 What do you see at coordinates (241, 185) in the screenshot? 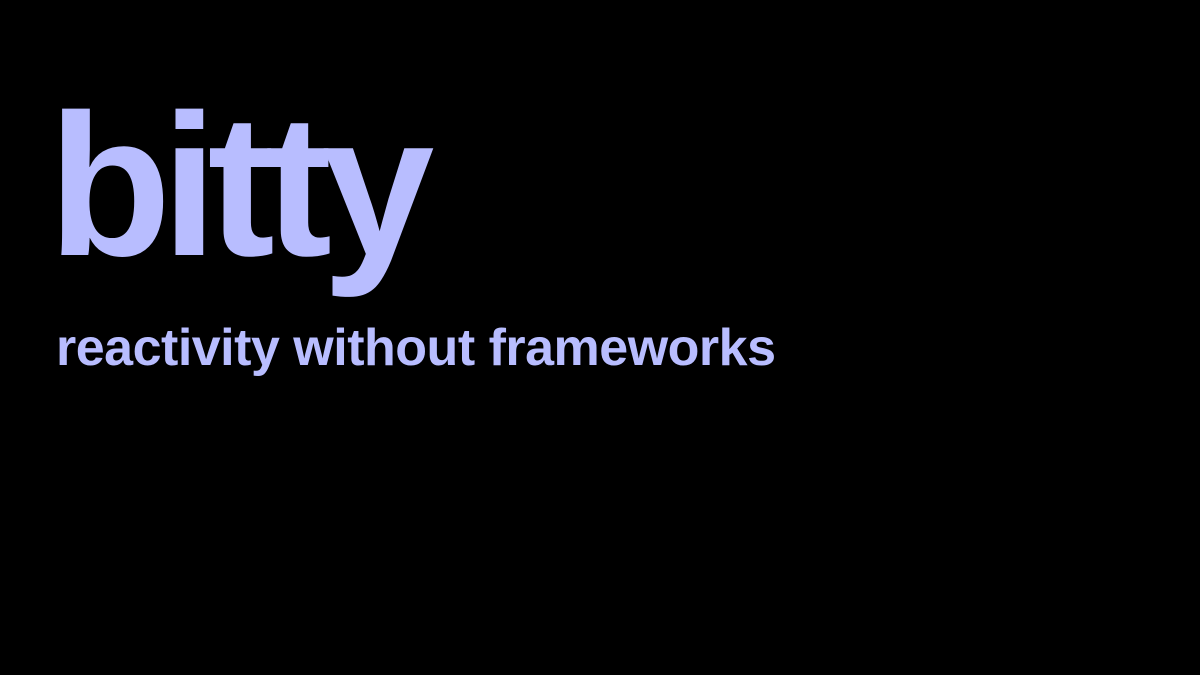
I see `brand-title: bitty` at bounding box center [241, 185].